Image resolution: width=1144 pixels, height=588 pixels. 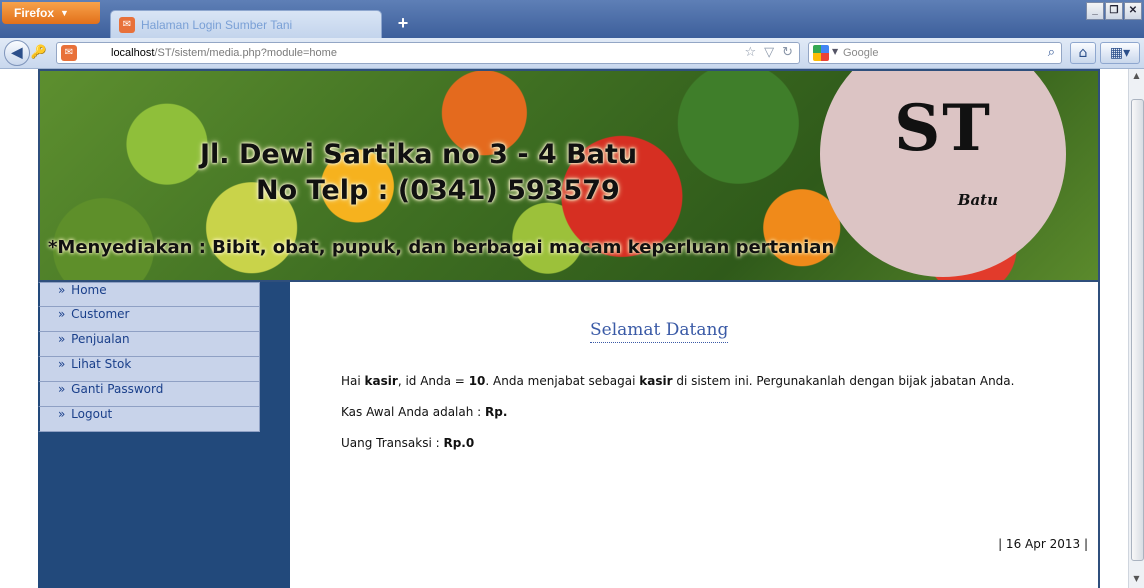 I want to click on kas-awal-text: Kas Awal Anda adalah : Rp., so click(x=424, y=412).